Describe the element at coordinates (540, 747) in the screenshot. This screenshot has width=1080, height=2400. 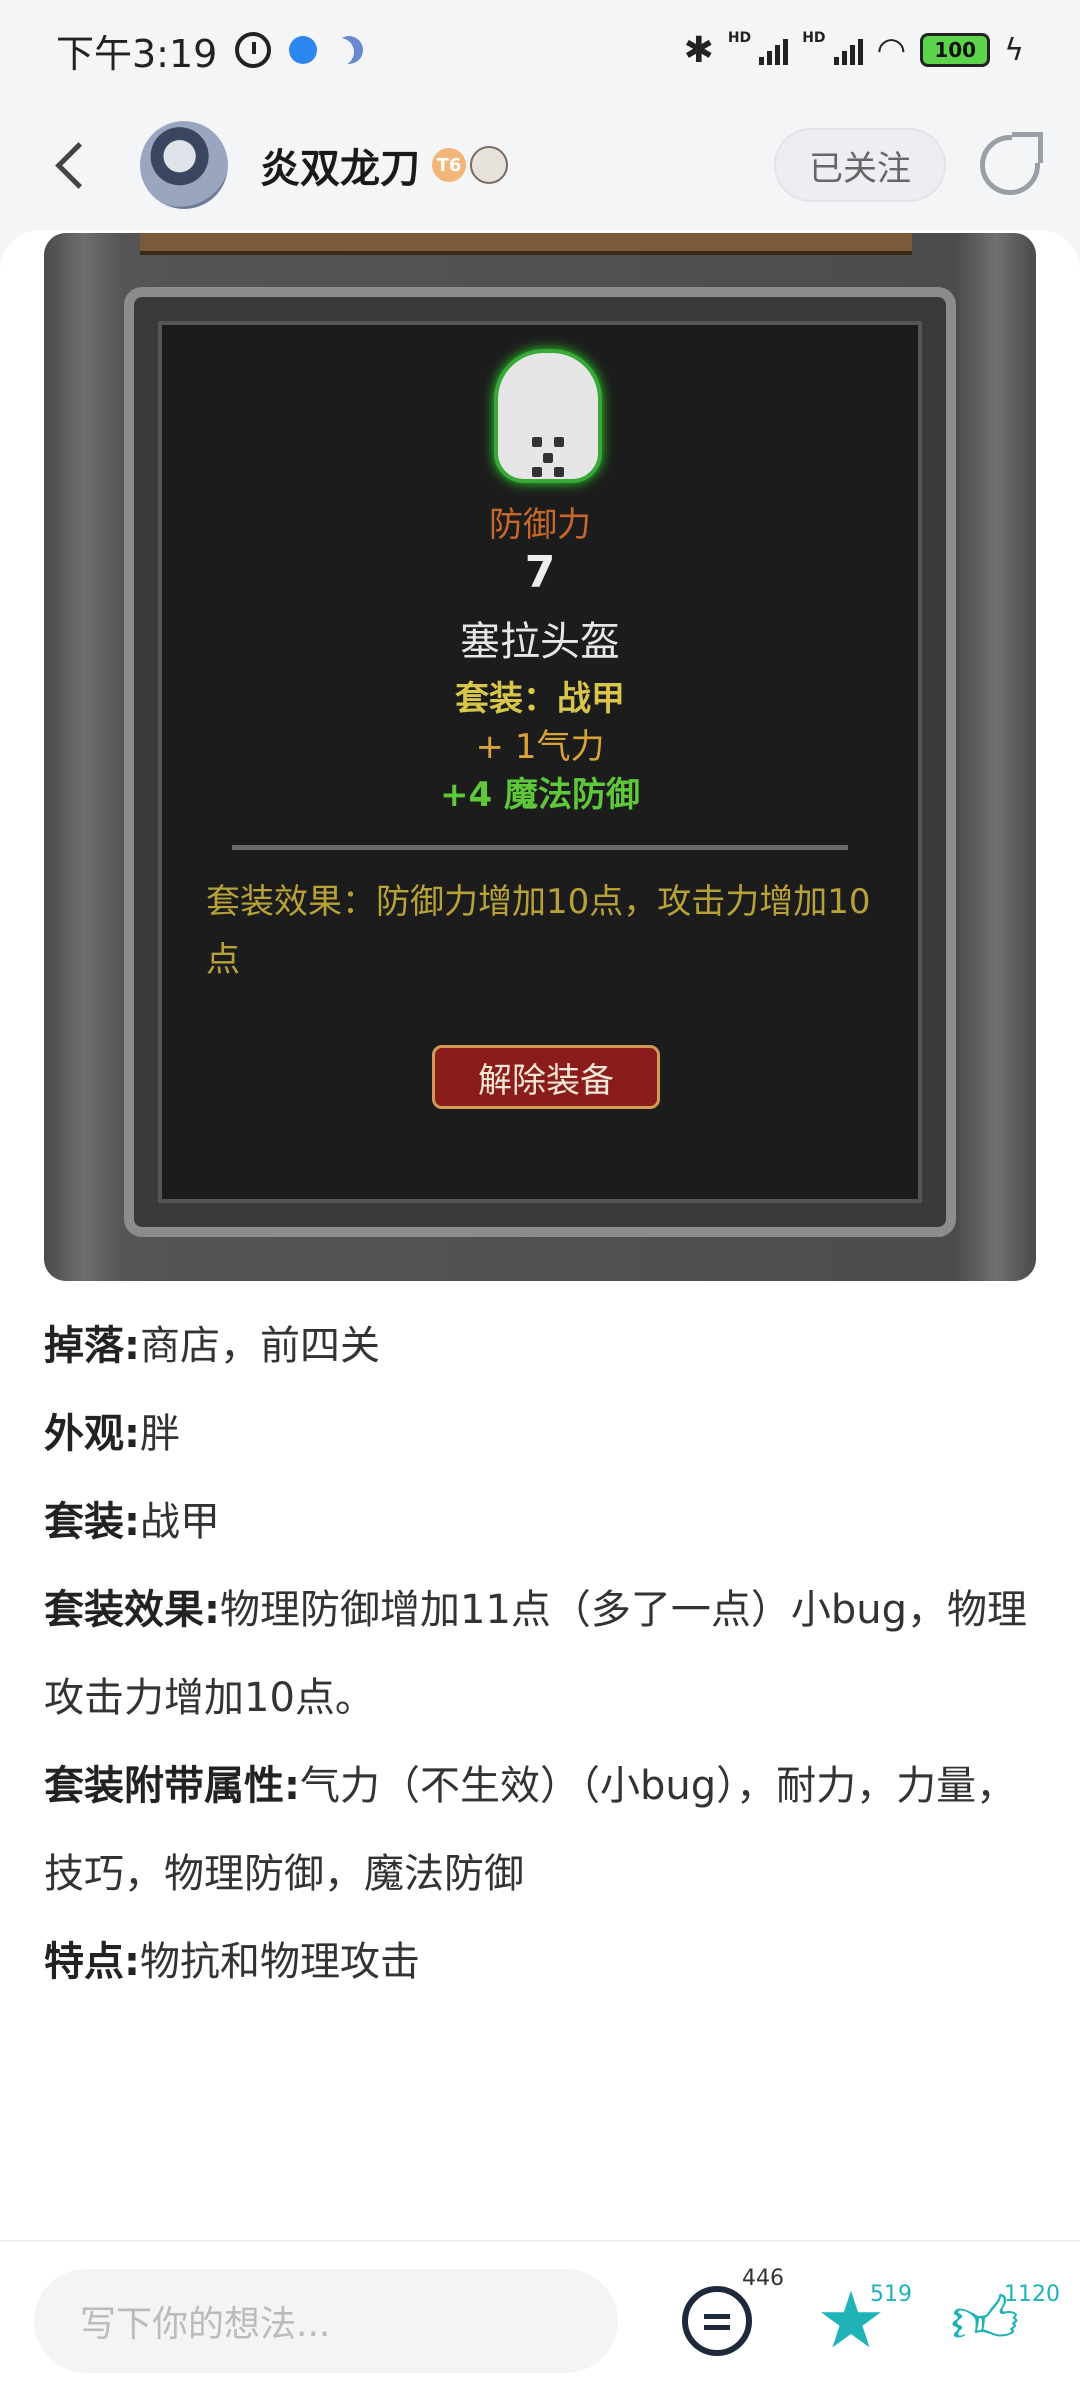
I see `bonus-stat-1: + 1气力` at that location.